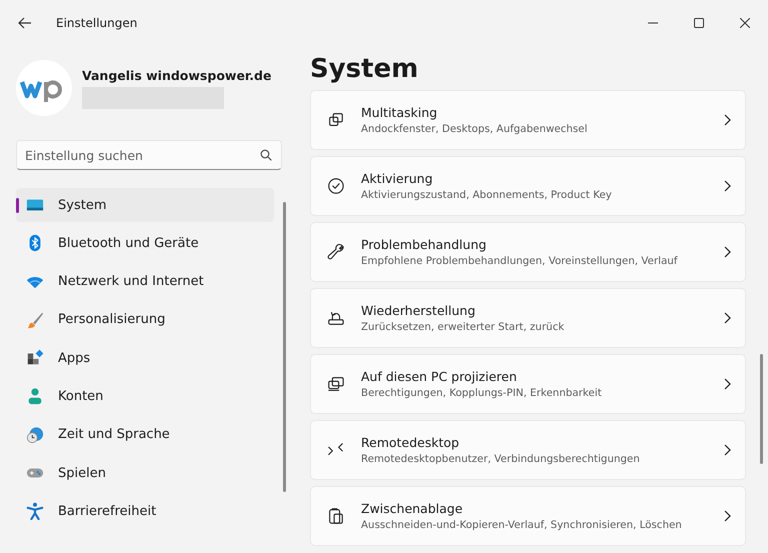  Describe the element at coordinates (35, 319) in the screenshot. I see `brush-icon` at that location.